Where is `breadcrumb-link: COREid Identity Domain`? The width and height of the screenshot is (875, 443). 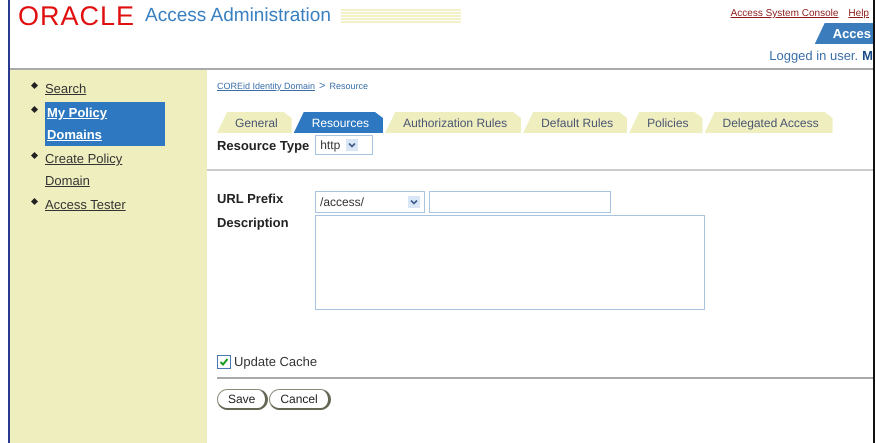 breadcrumb-link: COREid Identity Domain is located at coordinates (266, 86).